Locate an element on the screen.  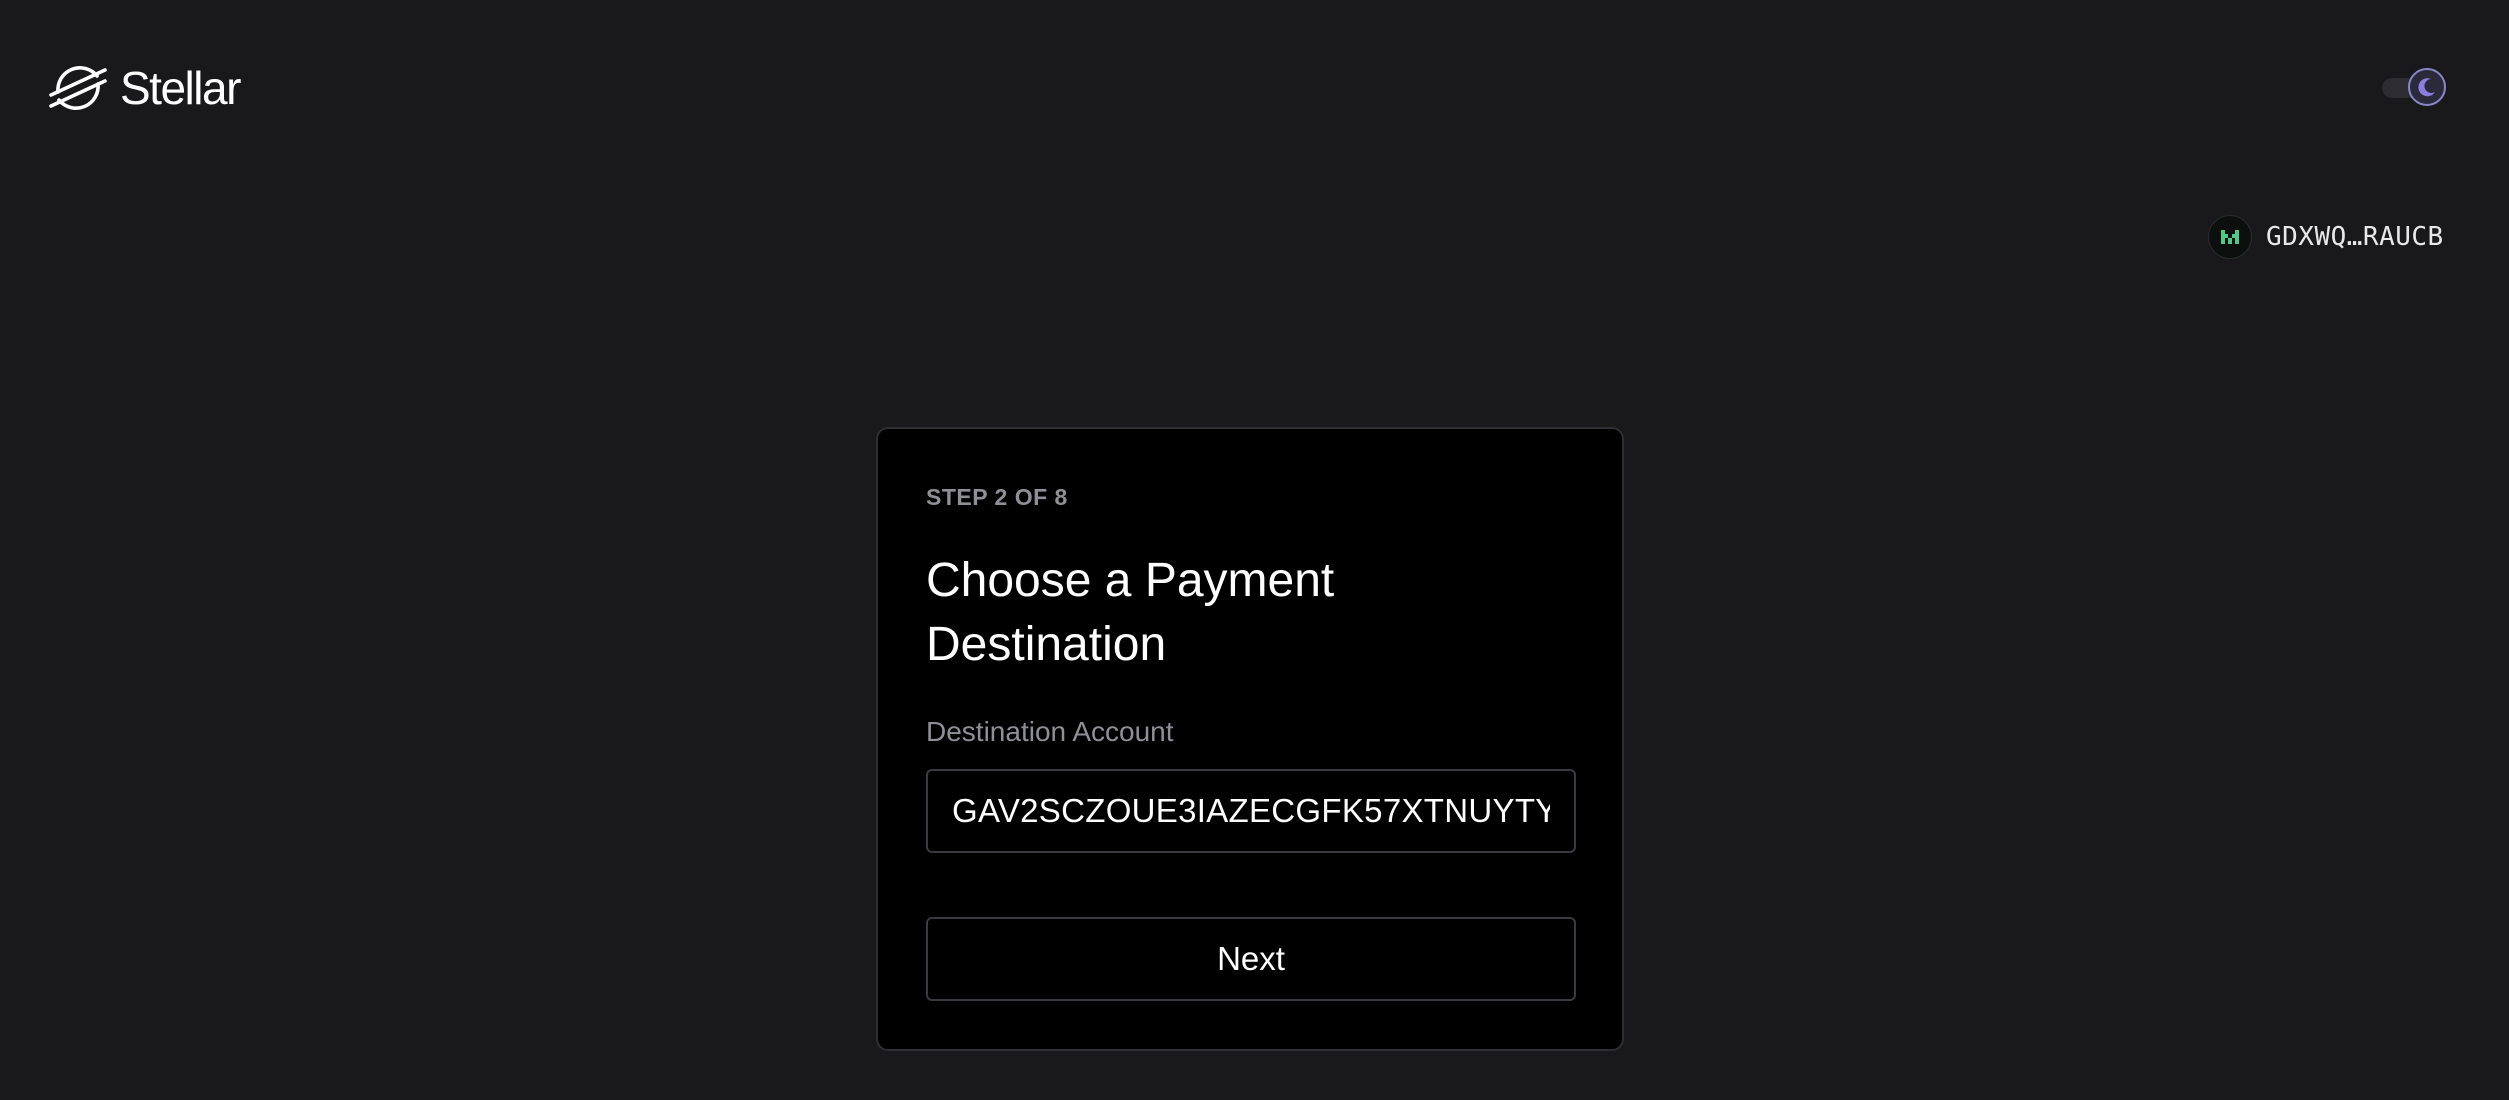
destination-account-input is located at coordinates (1251, 811).